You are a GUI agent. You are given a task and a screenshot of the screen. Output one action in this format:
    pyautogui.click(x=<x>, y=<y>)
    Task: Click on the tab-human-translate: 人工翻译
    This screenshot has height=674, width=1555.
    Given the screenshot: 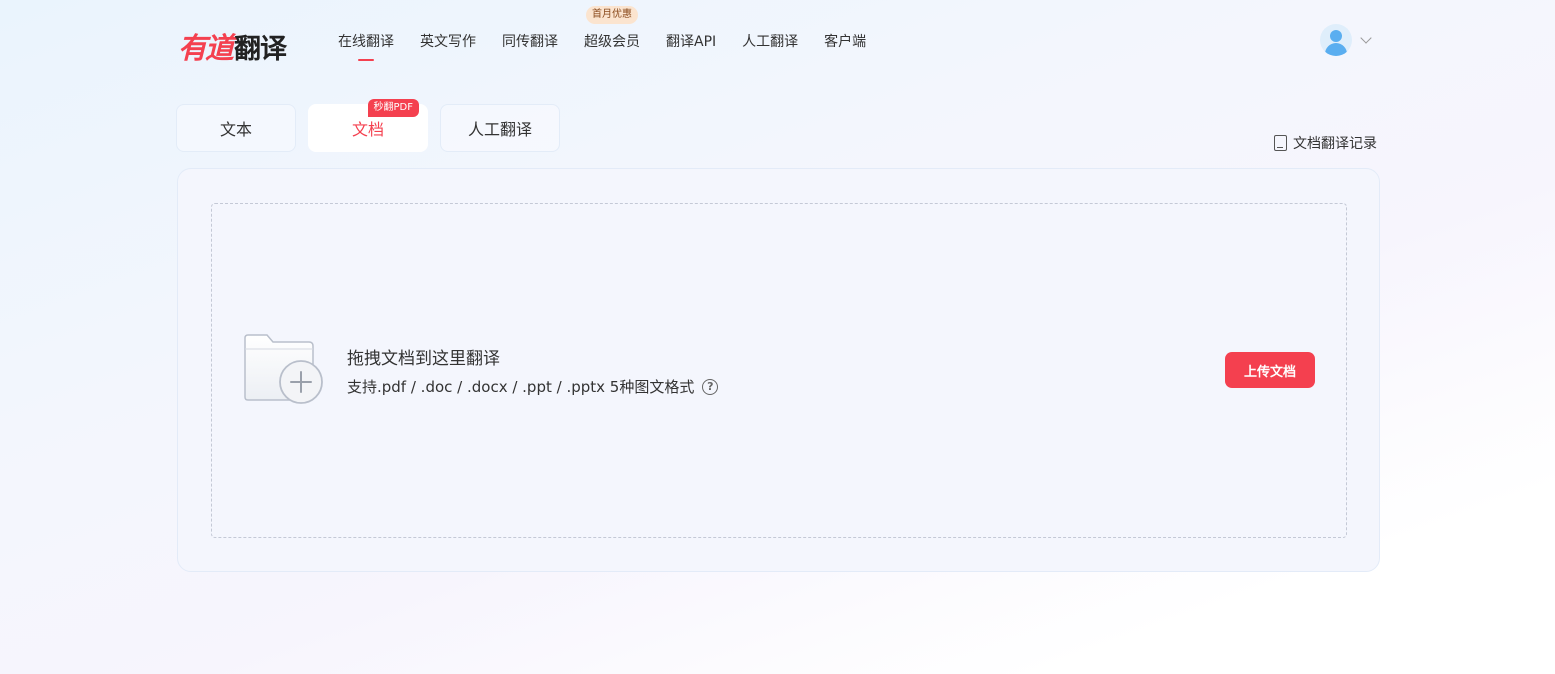 What is the action you would take?
    pyautogui.click(x=500, y=128)
    